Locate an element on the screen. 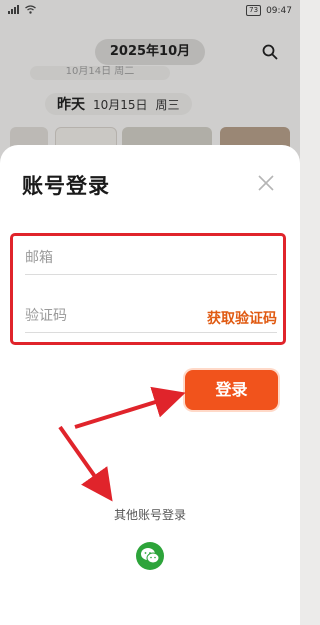 The height and width of the screenshot is (625, 320). get-code-button: 获取验证码 is located at coordinates (242, 318).